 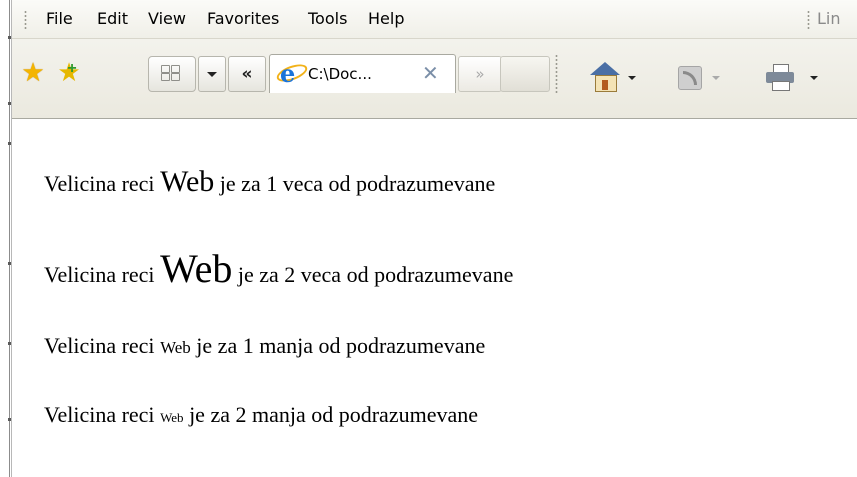 What do you see at coordinates (355, 183) in the screenshot?
I see `line-suffix: je za 1 veca od podrazumevane` at bounding box center [355, 183].